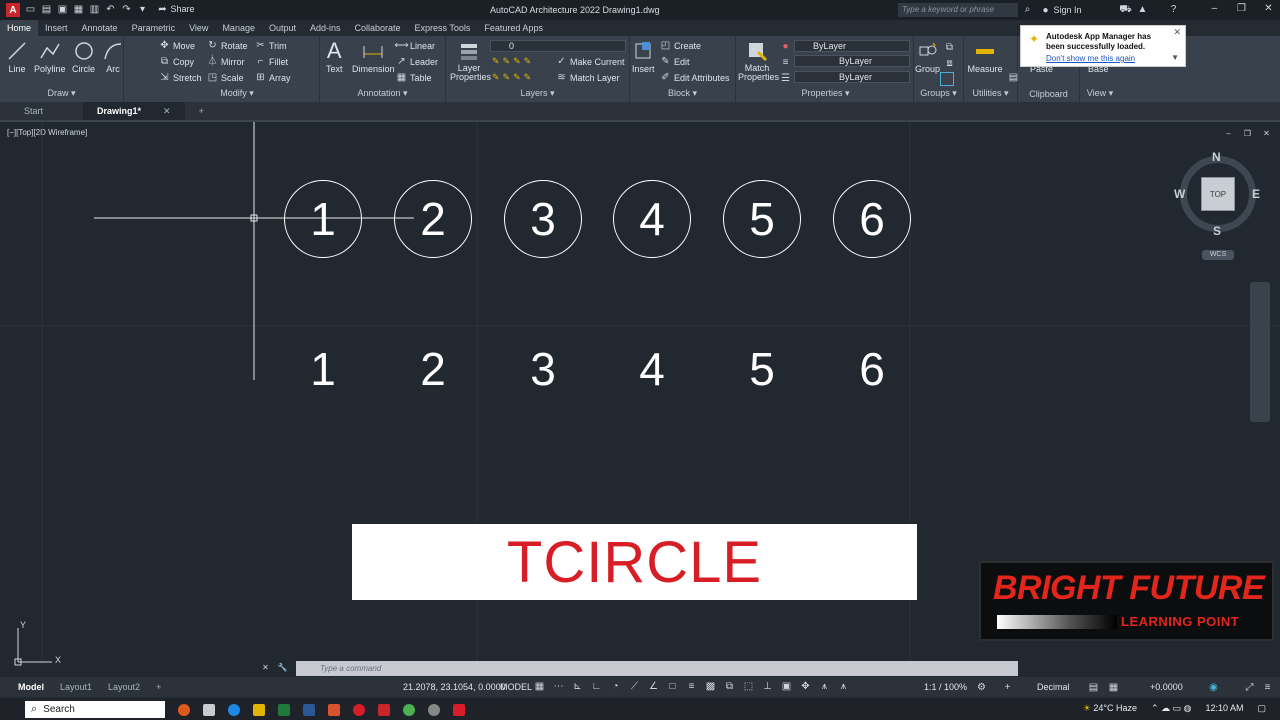 The height and width of the screenshot is (720, 1280). What do you see at coordinates (516, 687) in the screenshot?
I see `model-space-button: MODEL` at bounding box center [516, 687].